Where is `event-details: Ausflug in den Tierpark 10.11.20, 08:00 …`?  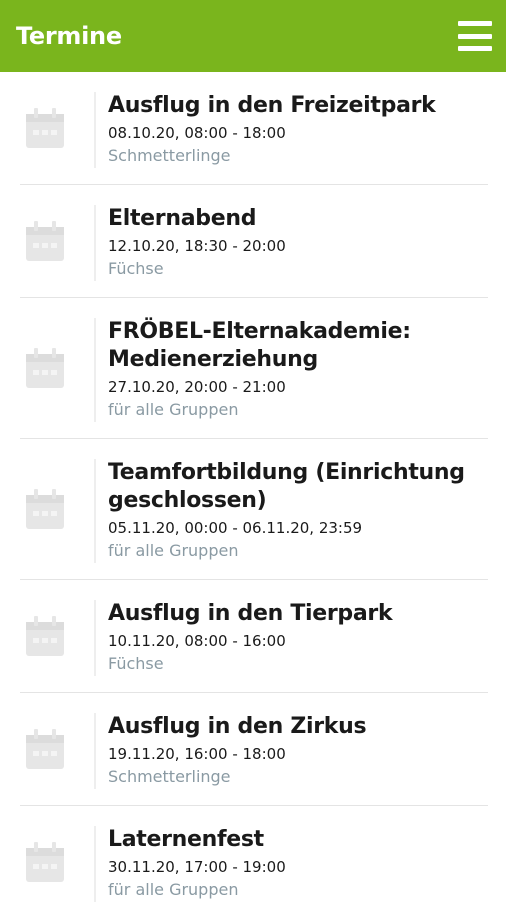 event-details: Ausflug in den Tierpark 10.11.20, 08:00 … is located at coordinates (291, 638).